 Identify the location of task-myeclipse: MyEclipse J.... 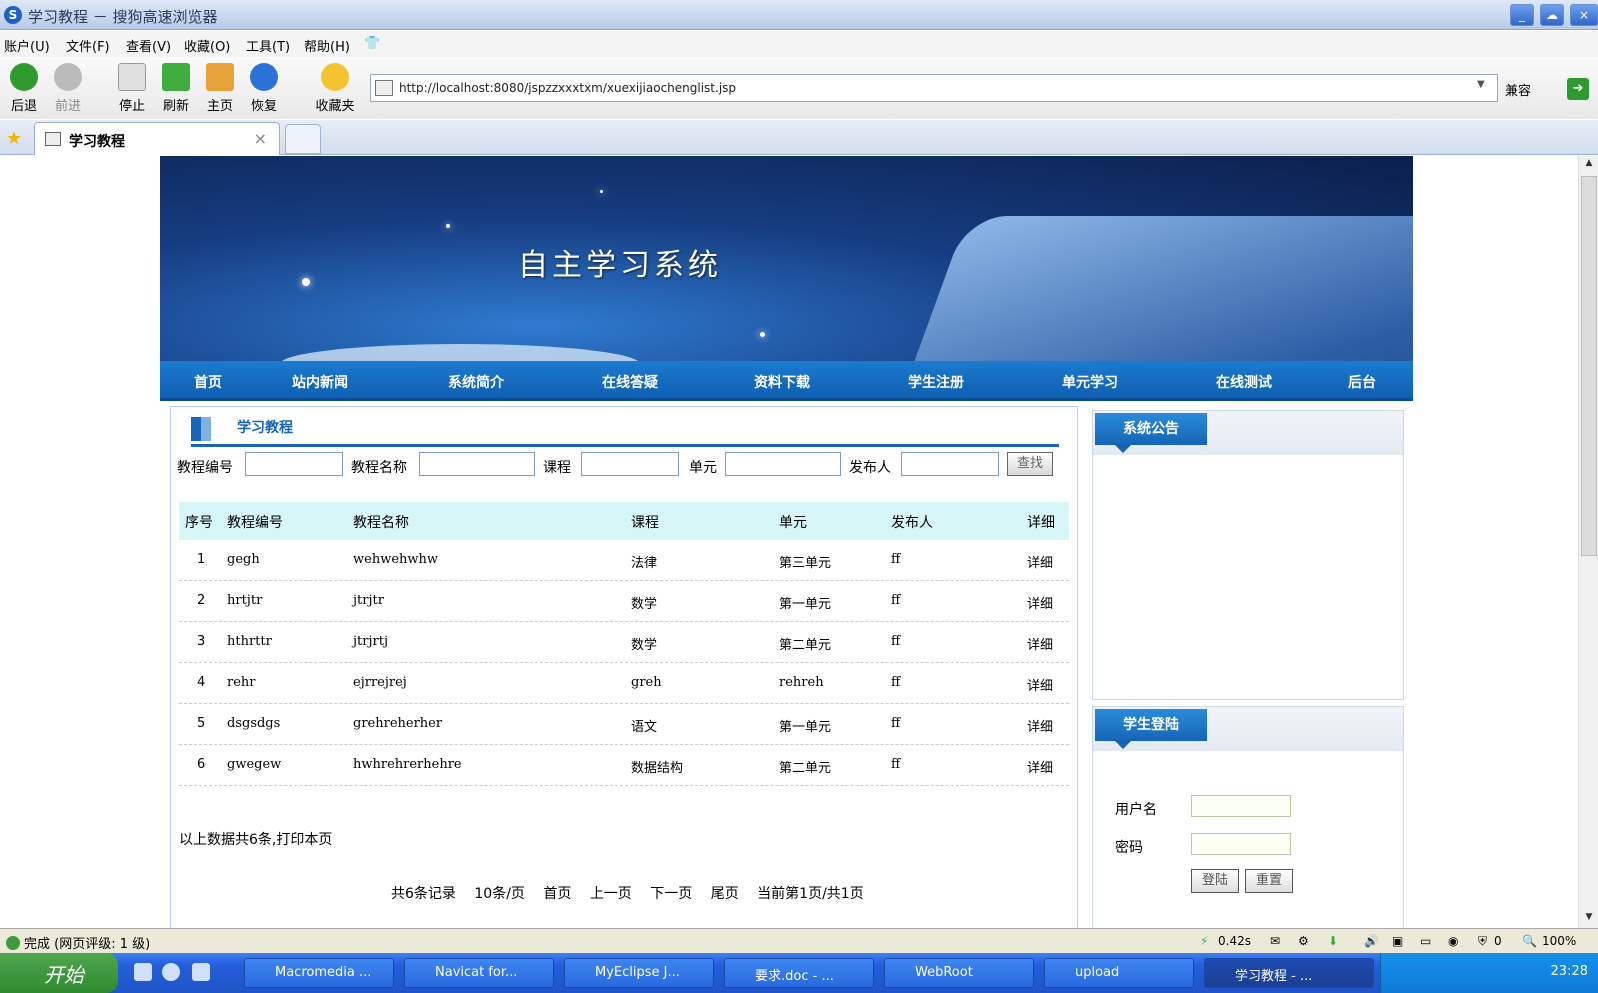
(639, 973).